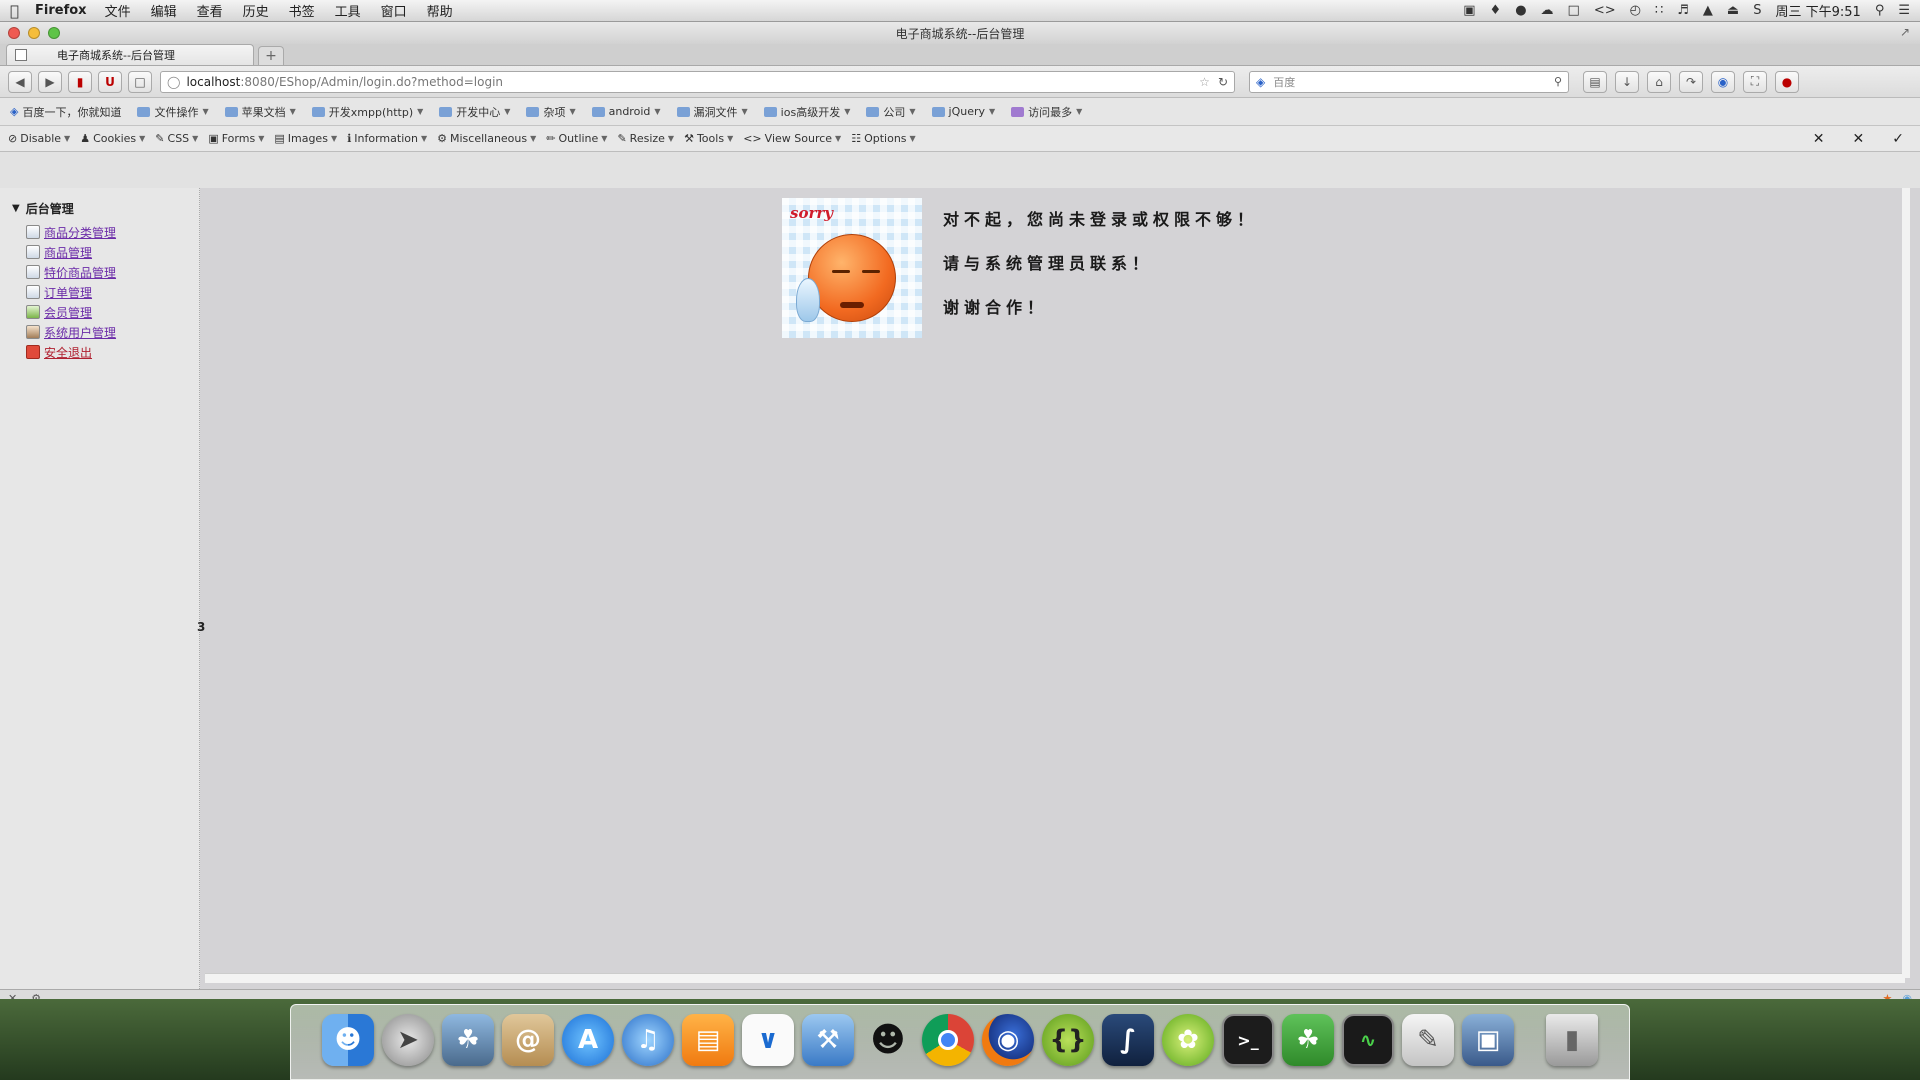 The image size is (1920, 1080). What do you see at coordinates (176, 138) in the screenshot?
I see `wd-css: ✎ CSS ▼` at bounding box center [176, 138].